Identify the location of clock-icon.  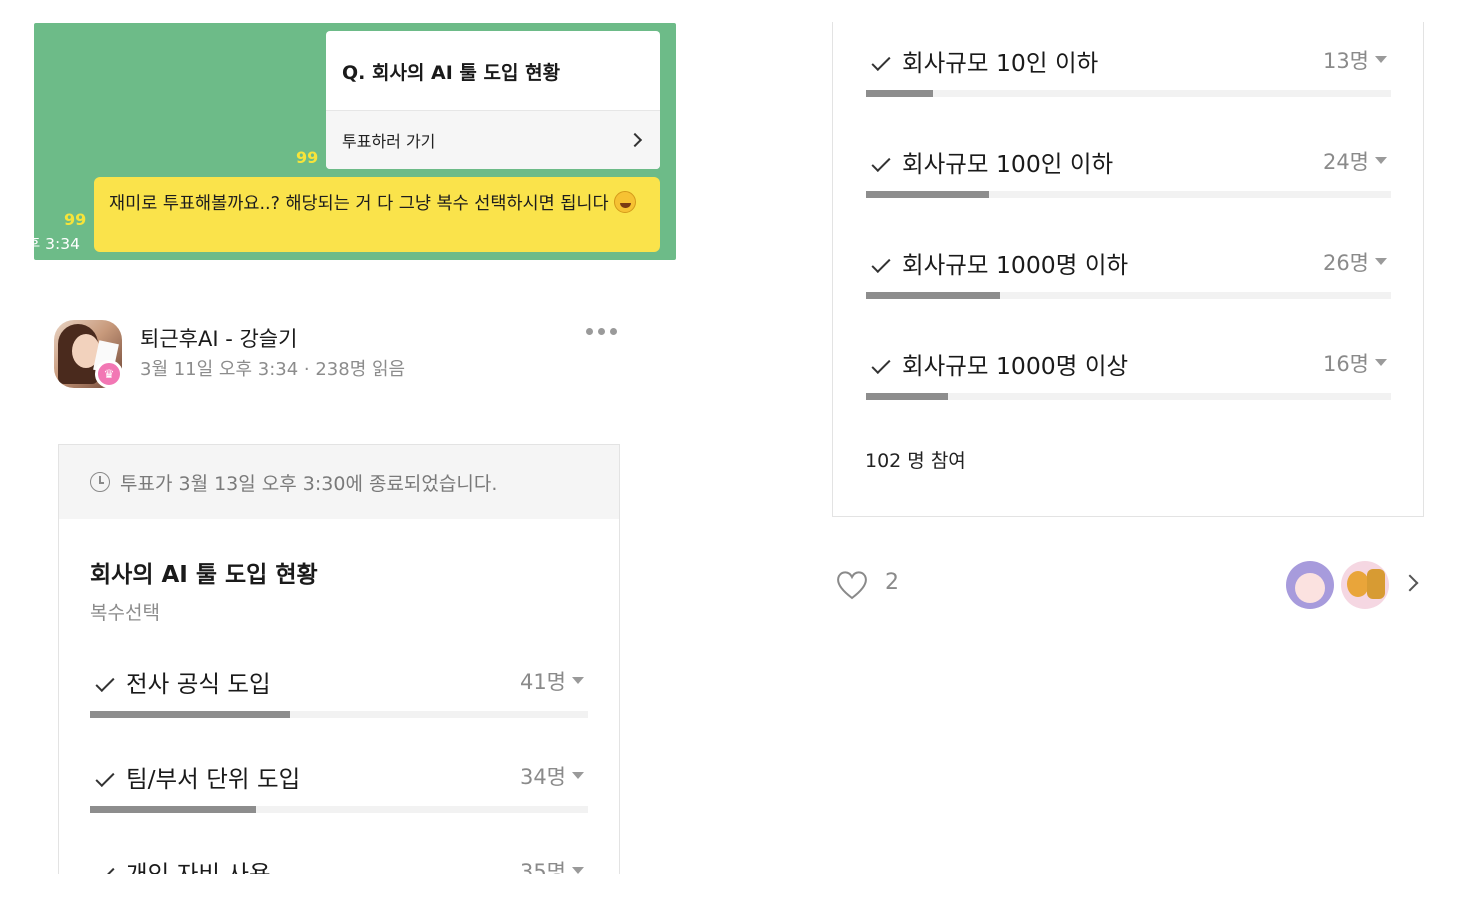
(100, 482).